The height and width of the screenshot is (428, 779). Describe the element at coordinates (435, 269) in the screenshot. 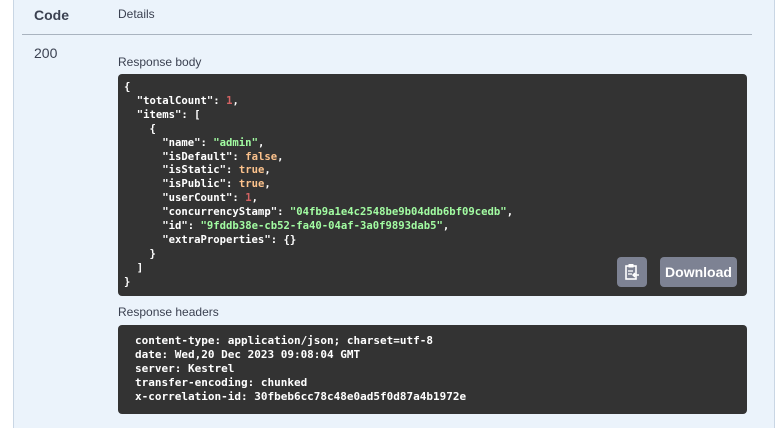

I see `json-line: ]` at that location.